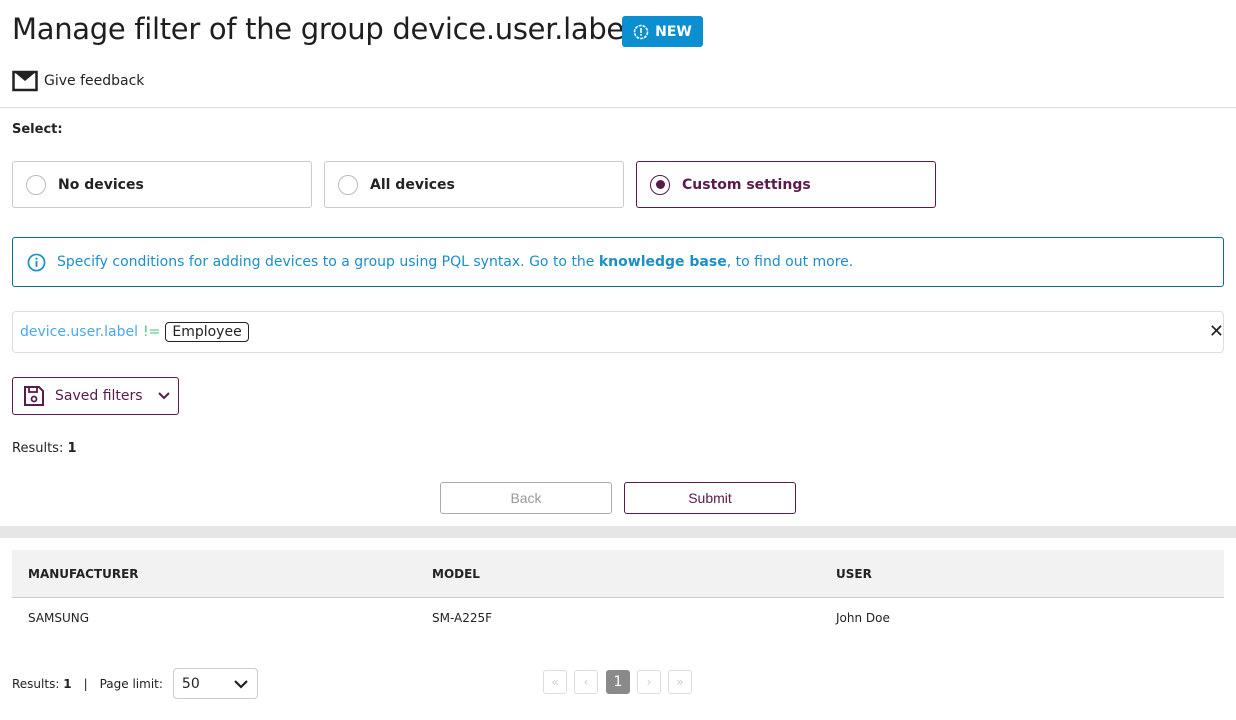 This screenshot has height=720, width=1236. I want to click on pql-query-input: device.user.label != Employee, so click(618, 332).